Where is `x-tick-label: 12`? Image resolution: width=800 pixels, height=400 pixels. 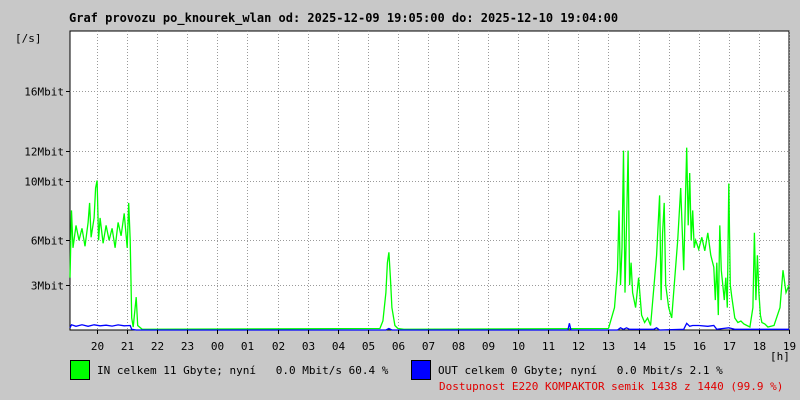
x-tick-label: 12 is located at coordinates (578, 346).